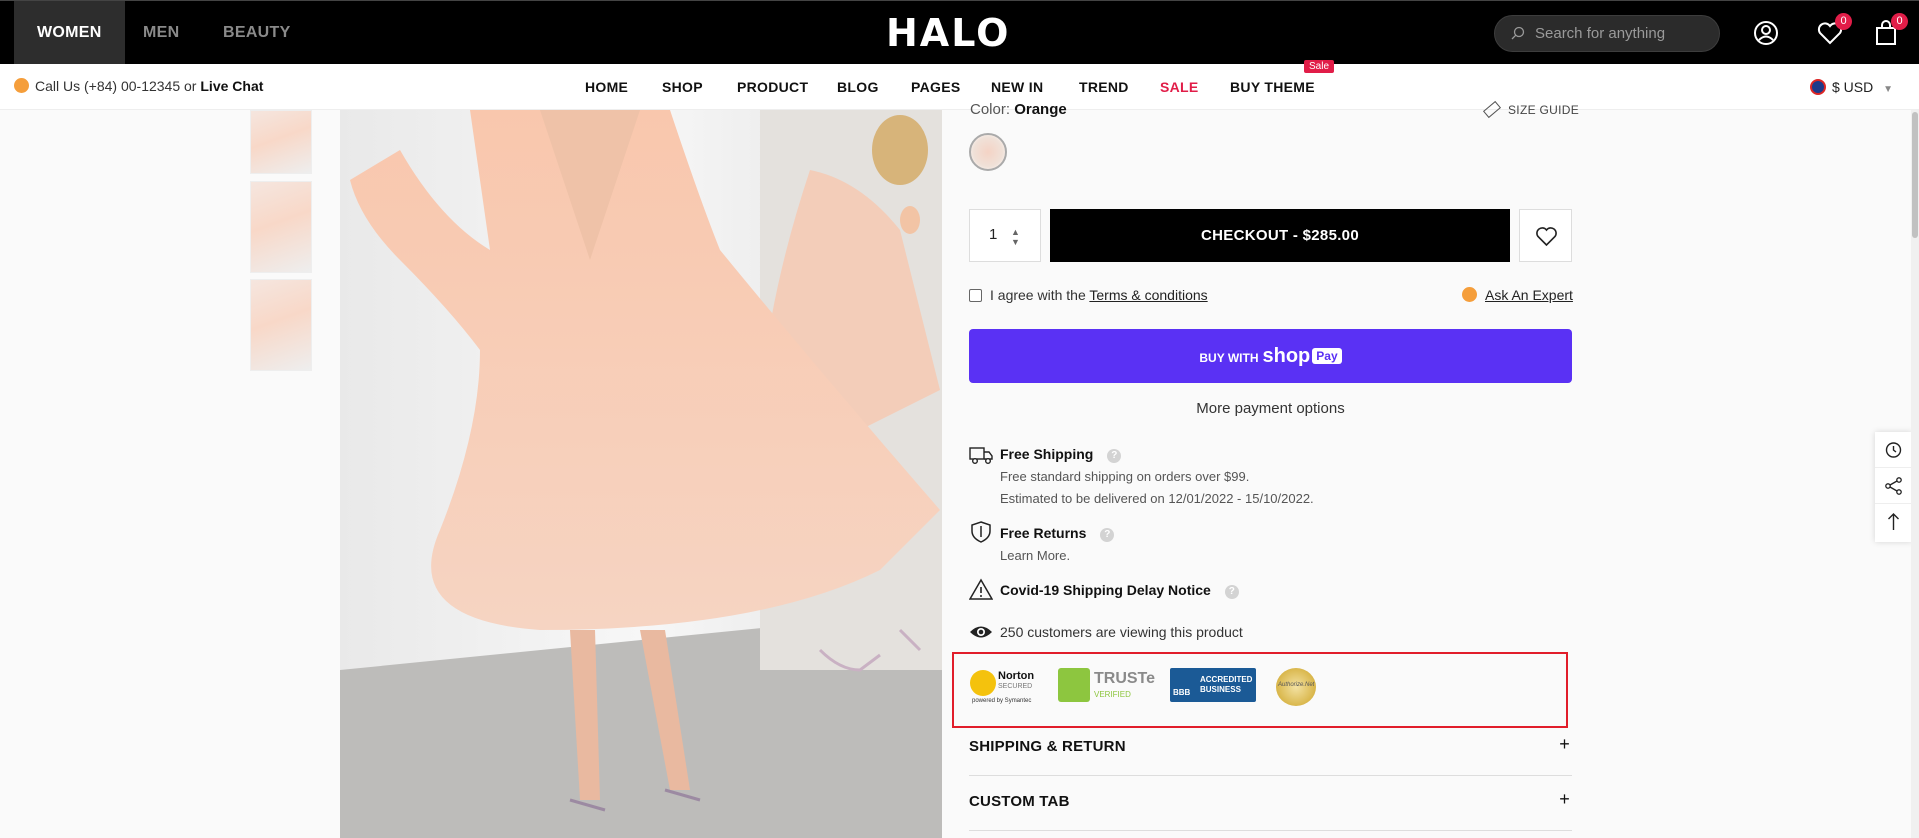 This screenshot has width=1919, height=838. What do you see at coordinates (1005, 235) in the screenshot?
I see `quantity-stepper: 1 ▲ ▼` at bounding box center [1005, 235].